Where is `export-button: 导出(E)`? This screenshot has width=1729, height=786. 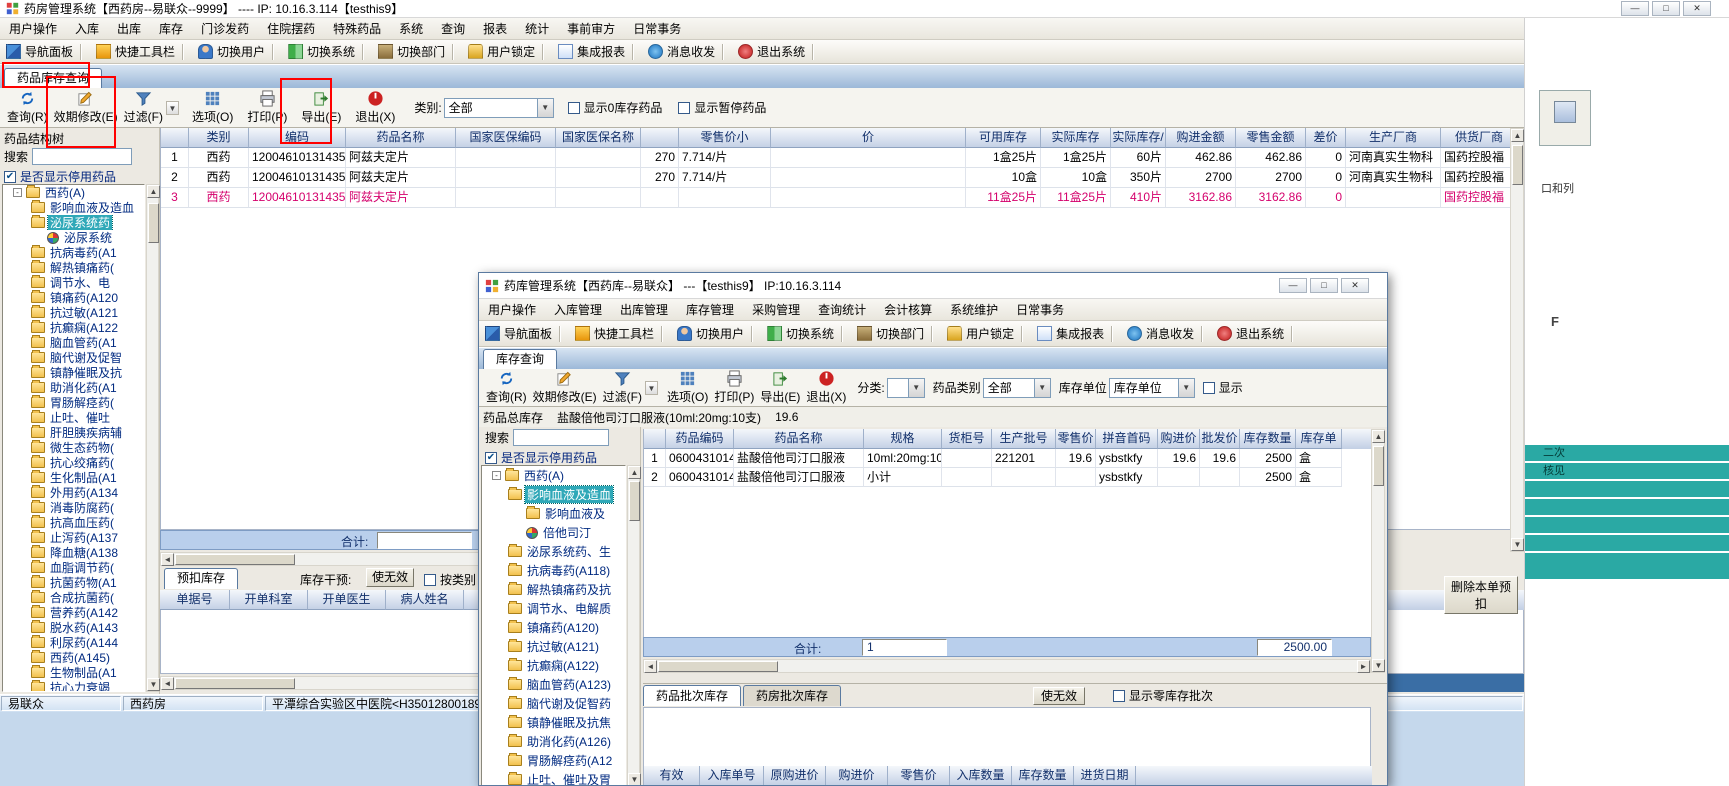
export-button: 导出(E) is located at coordinates (321, 107).